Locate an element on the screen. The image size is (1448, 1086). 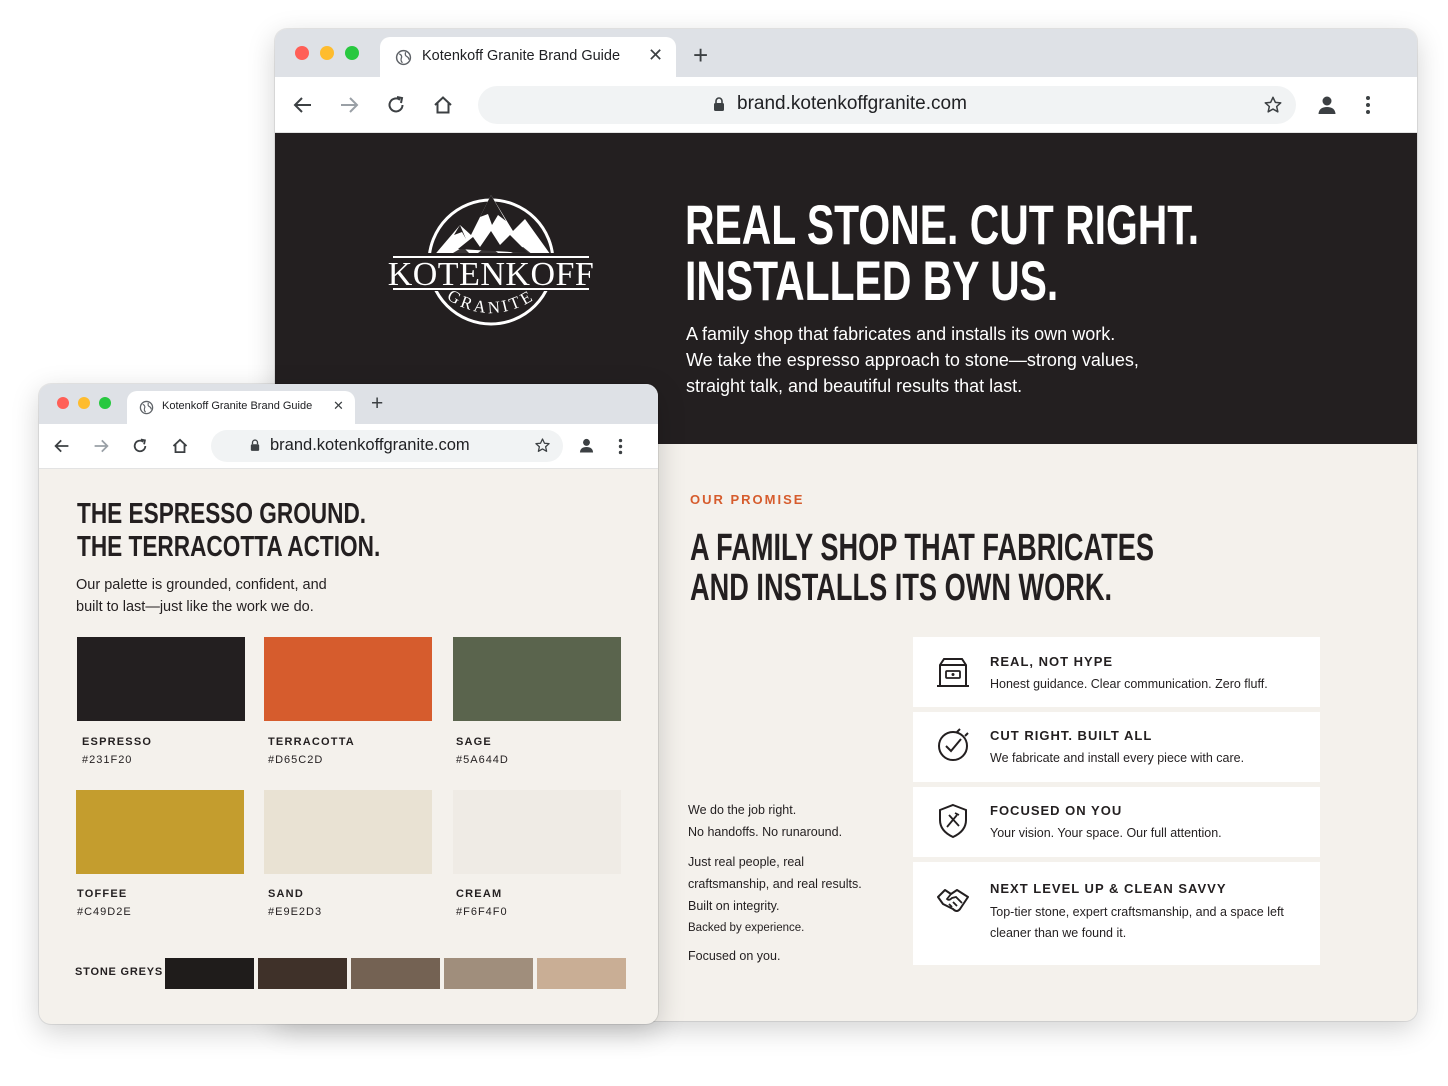
handshake-icon is located at coordinates (953, 900).